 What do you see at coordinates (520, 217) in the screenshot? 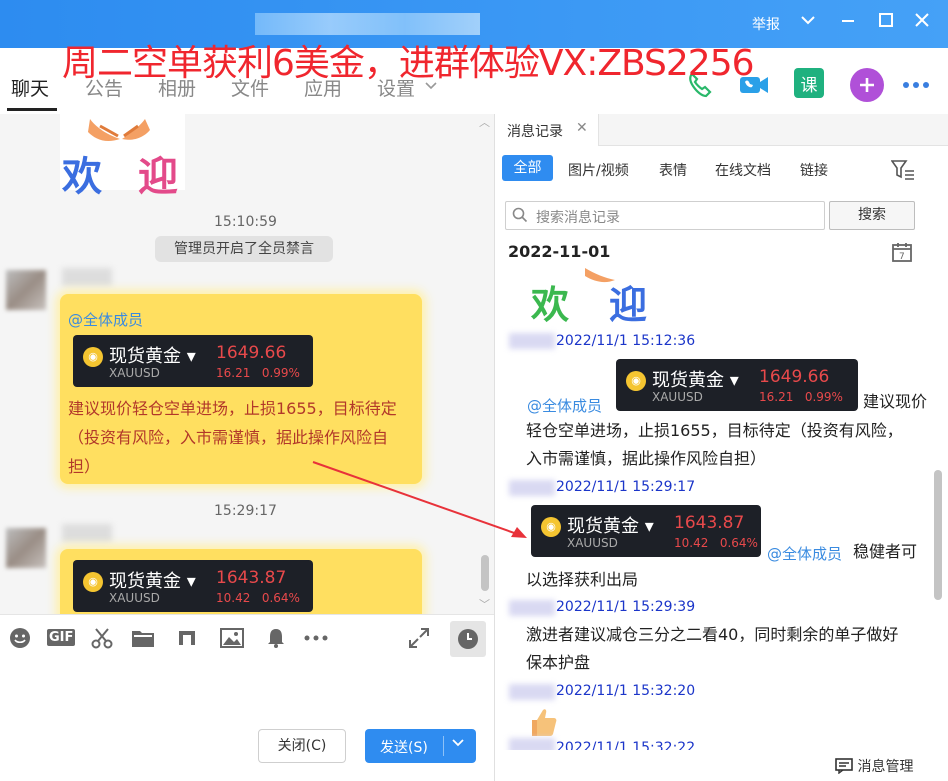
I see `search-icon` at bounding box center [520, 217].